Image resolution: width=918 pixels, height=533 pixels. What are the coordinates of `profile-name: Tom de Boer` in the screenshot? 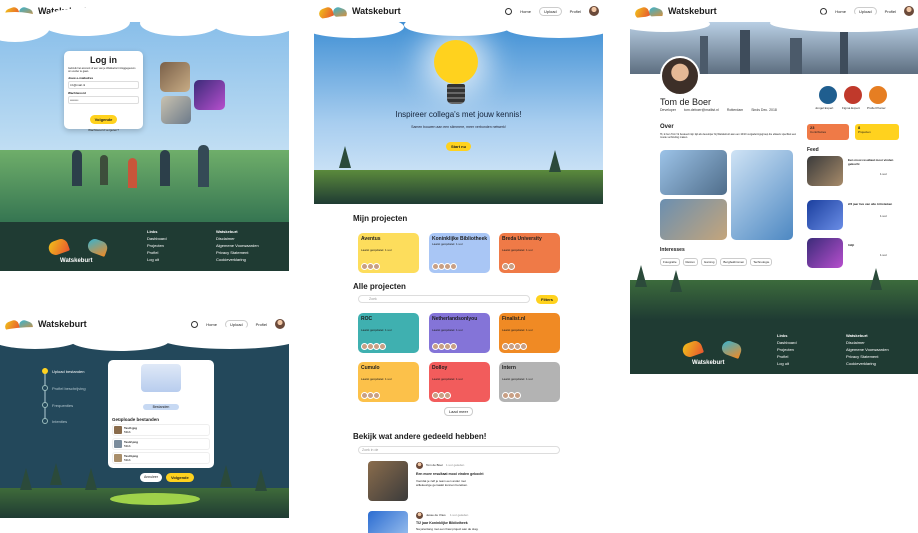 It's located at (686, 102).